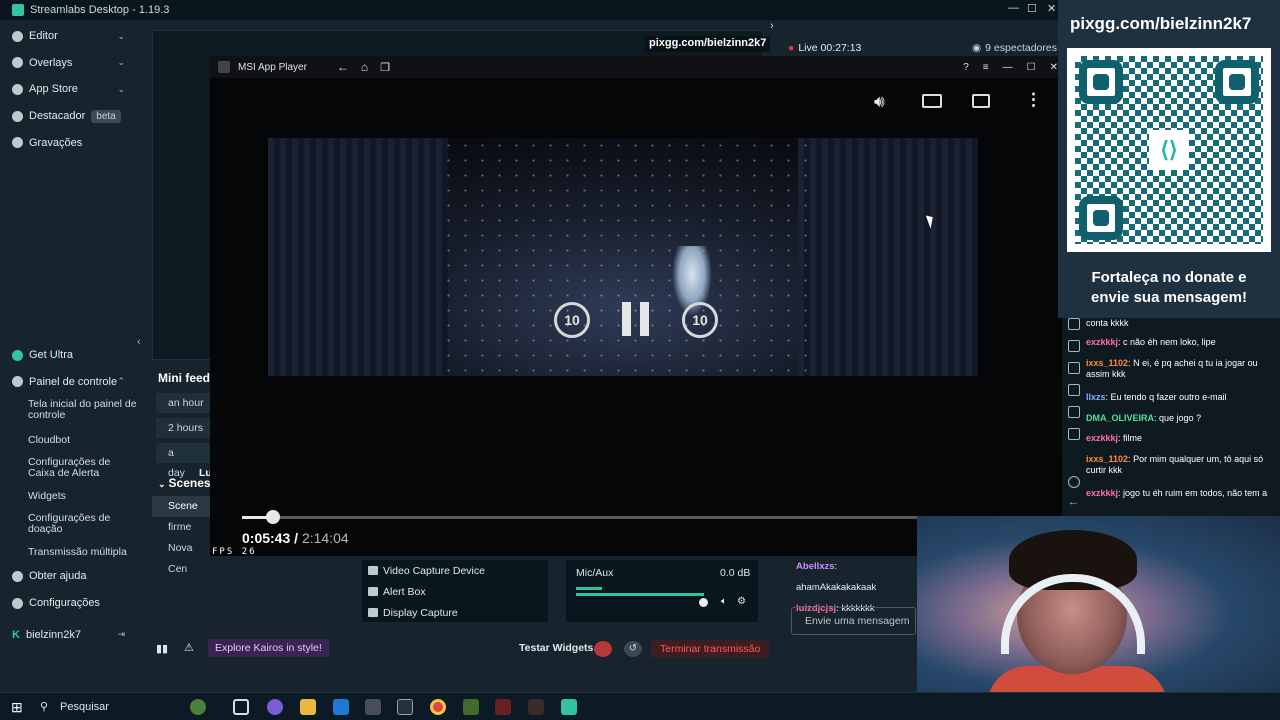 This screenshot has width=1280, height=720. What do you see at coordinates (853, 621) in the screenshot?
I see `chat-input: Envie uma mensagem` at bounding box center [853, 621].